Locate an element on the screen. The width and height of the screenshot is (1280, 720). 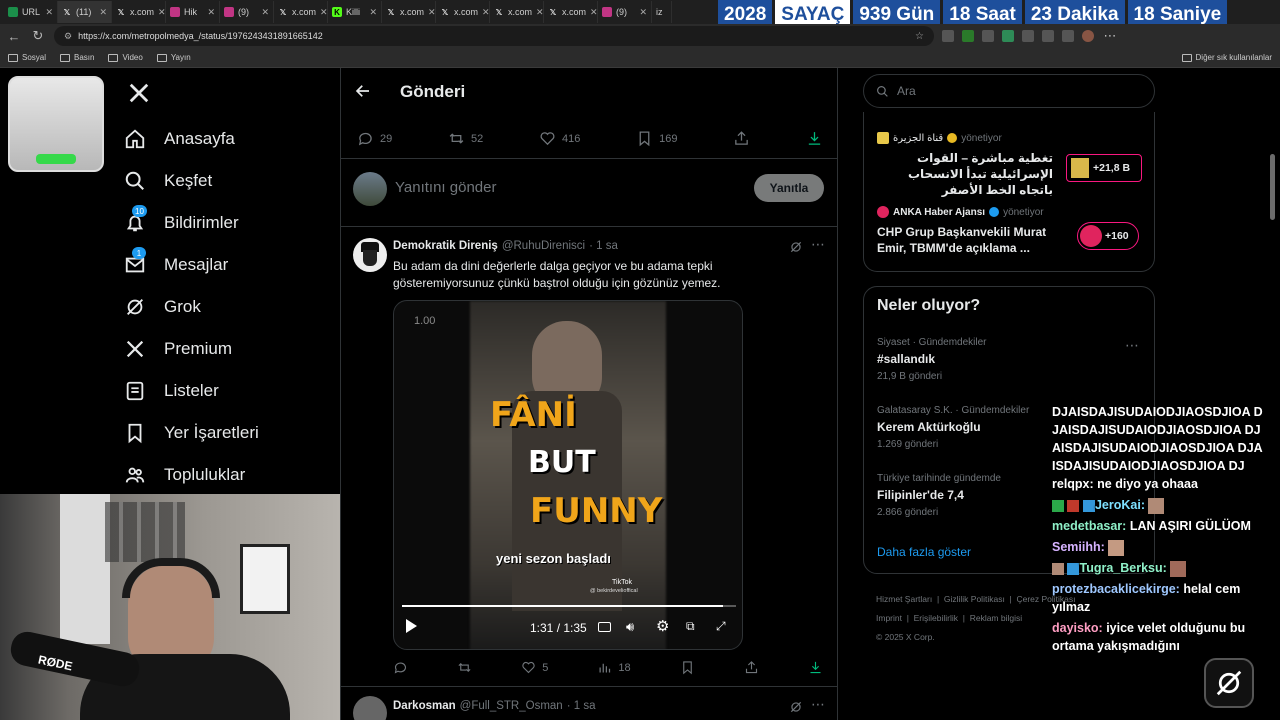
footer-link: Hizmet Şartları is located at coordinates (904, 599).